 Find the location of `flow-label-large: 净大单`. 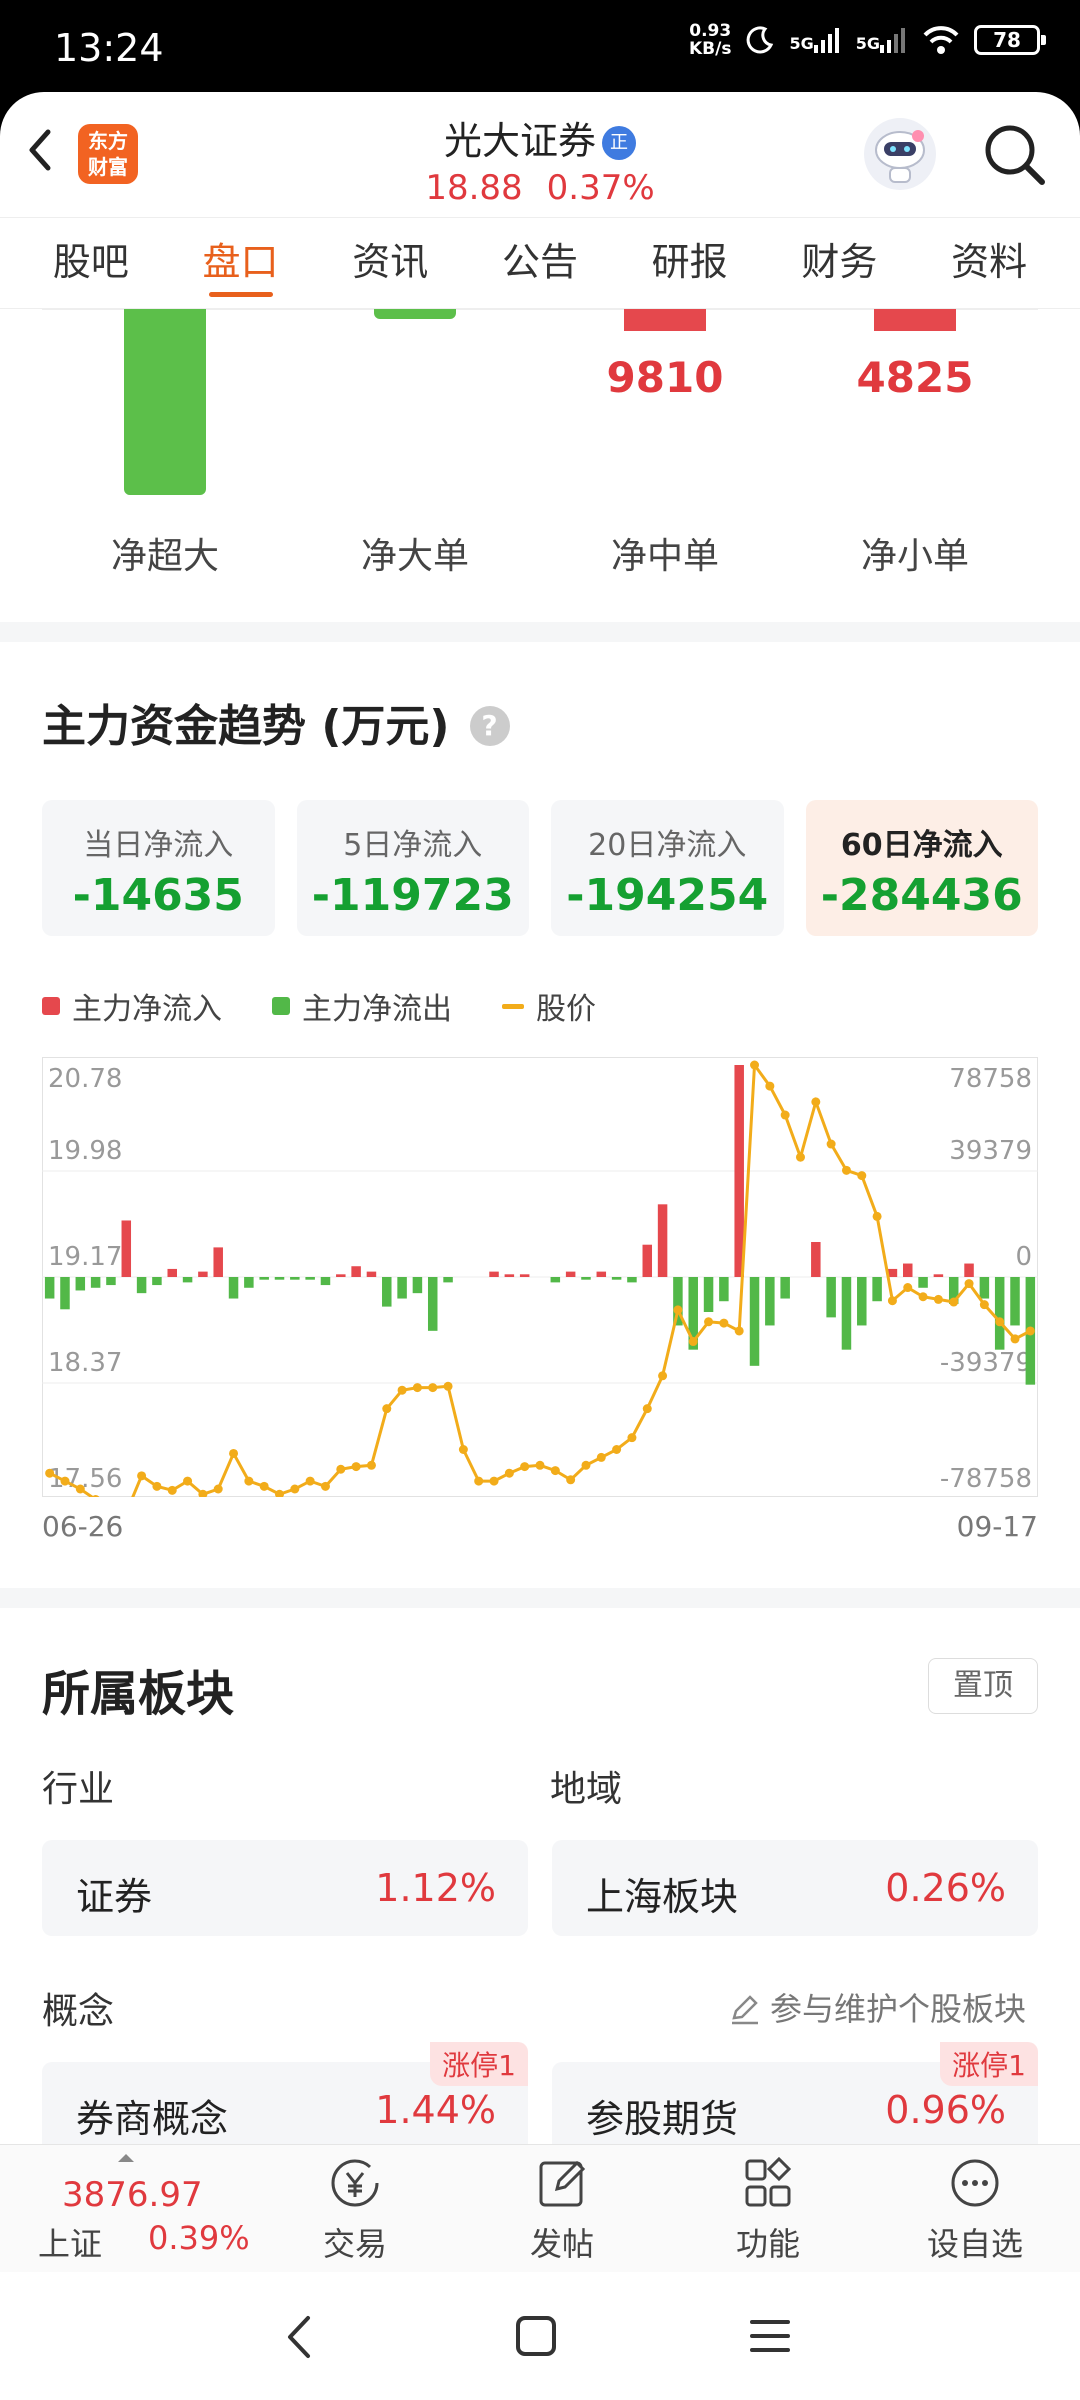

flow-label-large: 净大单 is located at coordinates (414, 556).